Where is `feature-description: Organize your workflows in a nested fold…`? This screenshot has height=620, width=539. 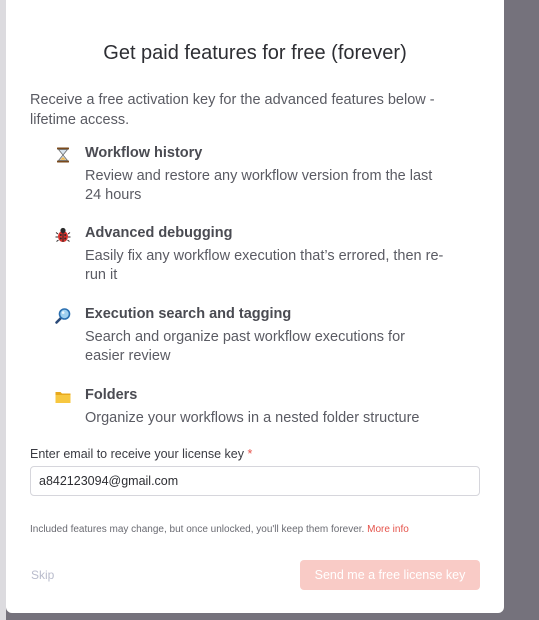
feature-description: Organize your workflows in a nested fold… is located at coordinates (252, 418).